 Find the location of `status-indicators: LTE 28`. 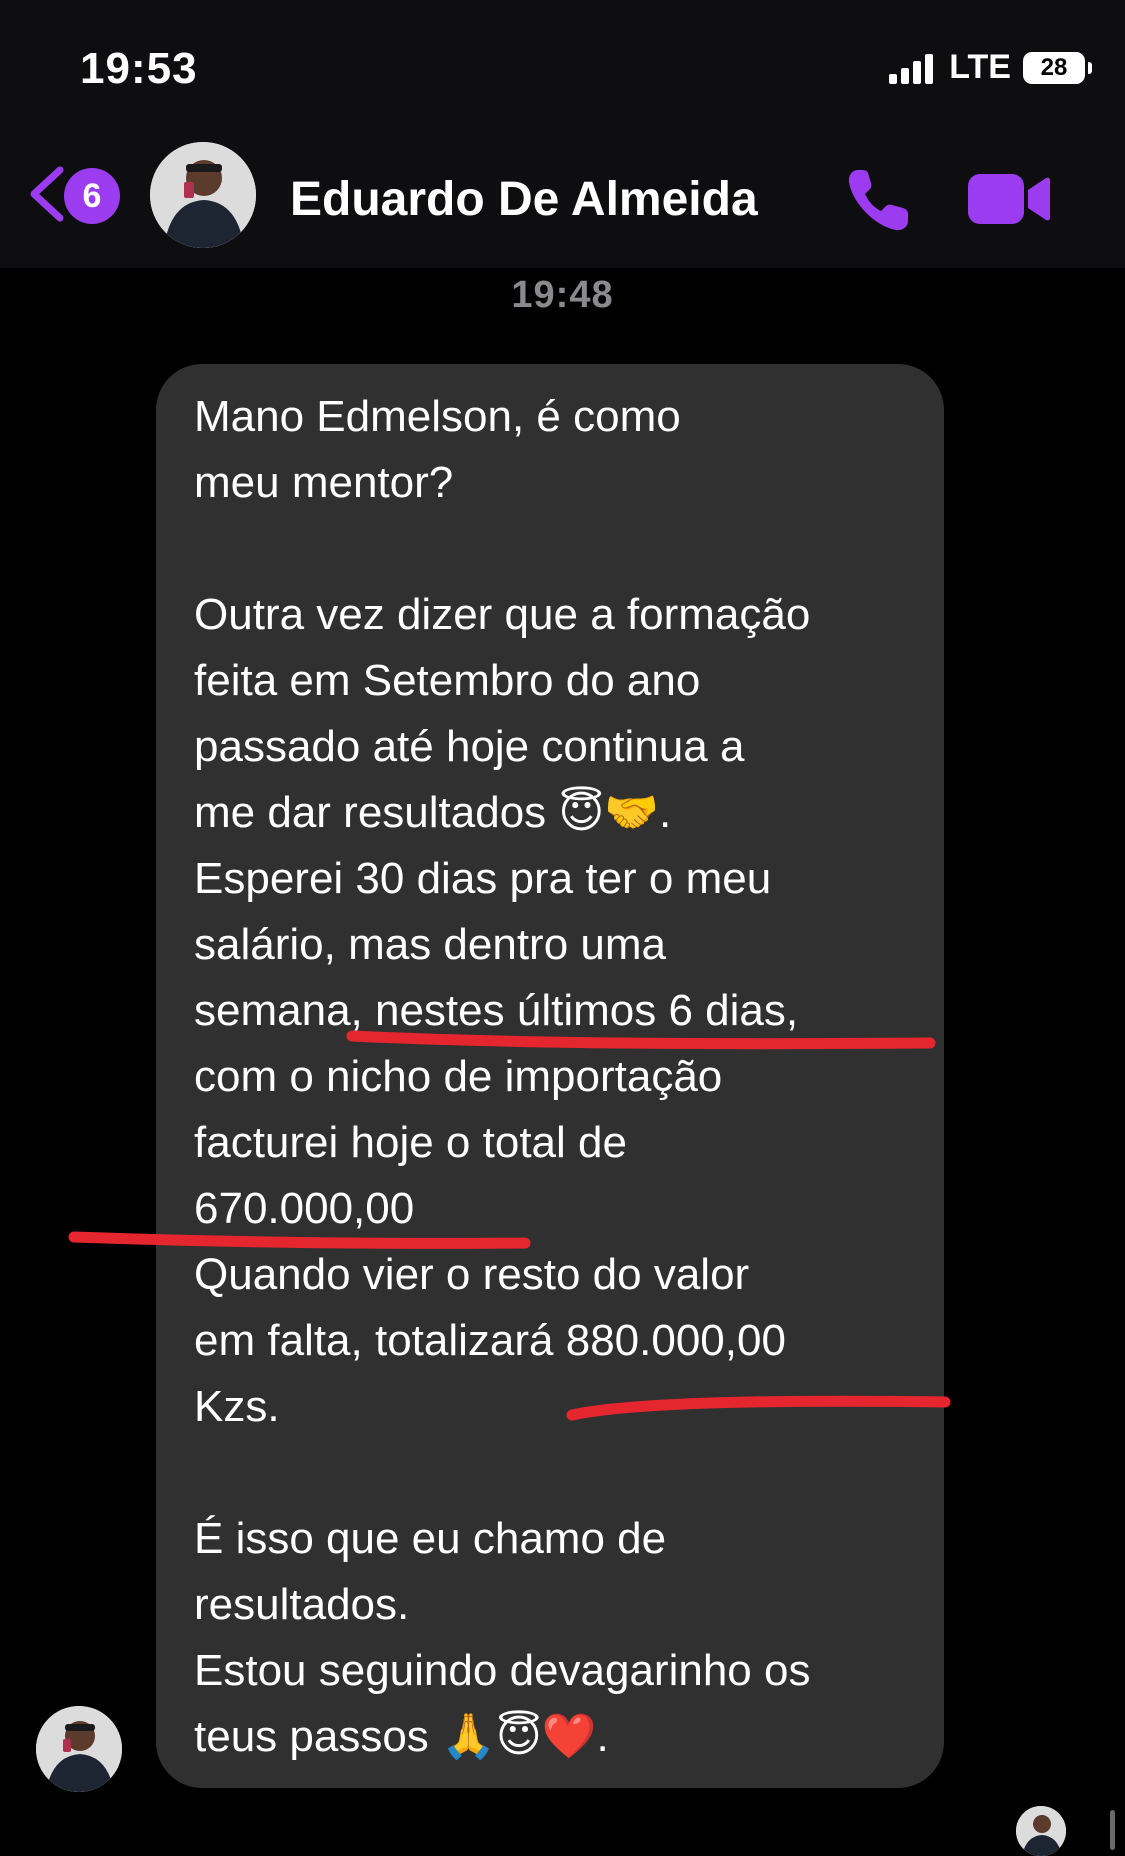

status-indicators: LTE 28 is located at coordinates (990, 67).